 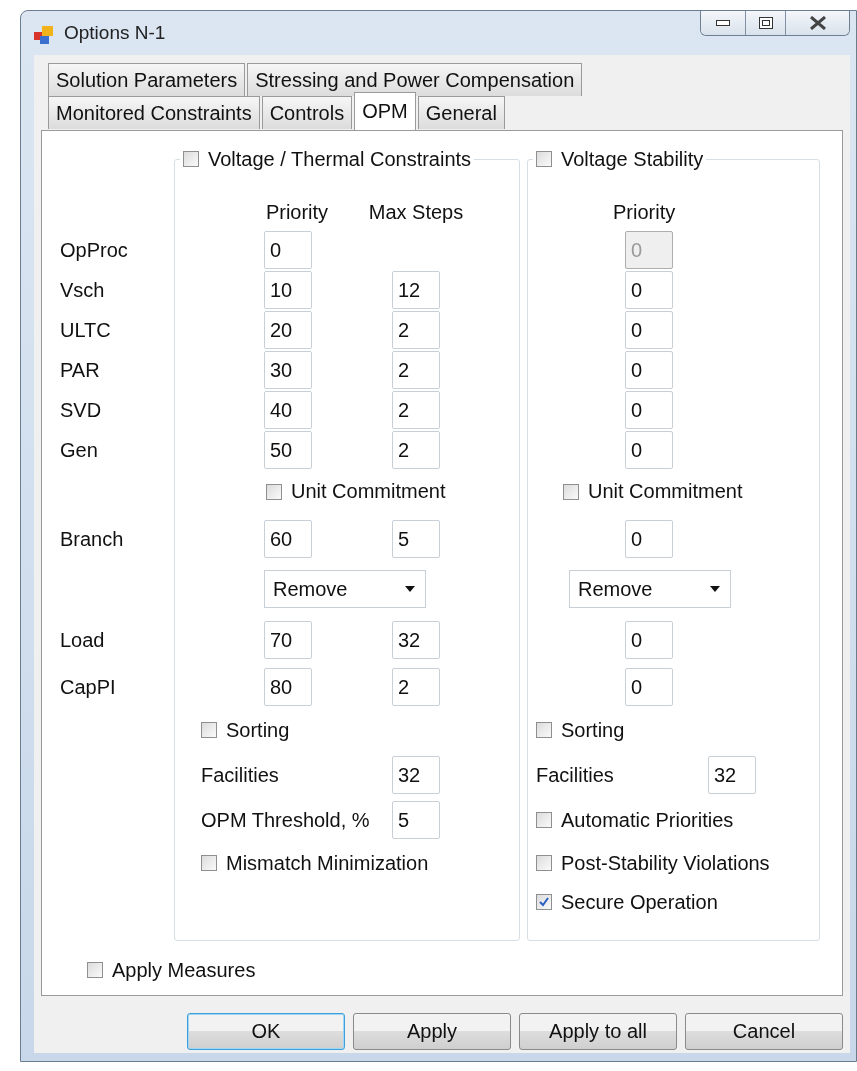 What do you see at coordinates (416, 212) in the screenshot?
I see `column-header: Max Steps` at bounding box center [416, 212].